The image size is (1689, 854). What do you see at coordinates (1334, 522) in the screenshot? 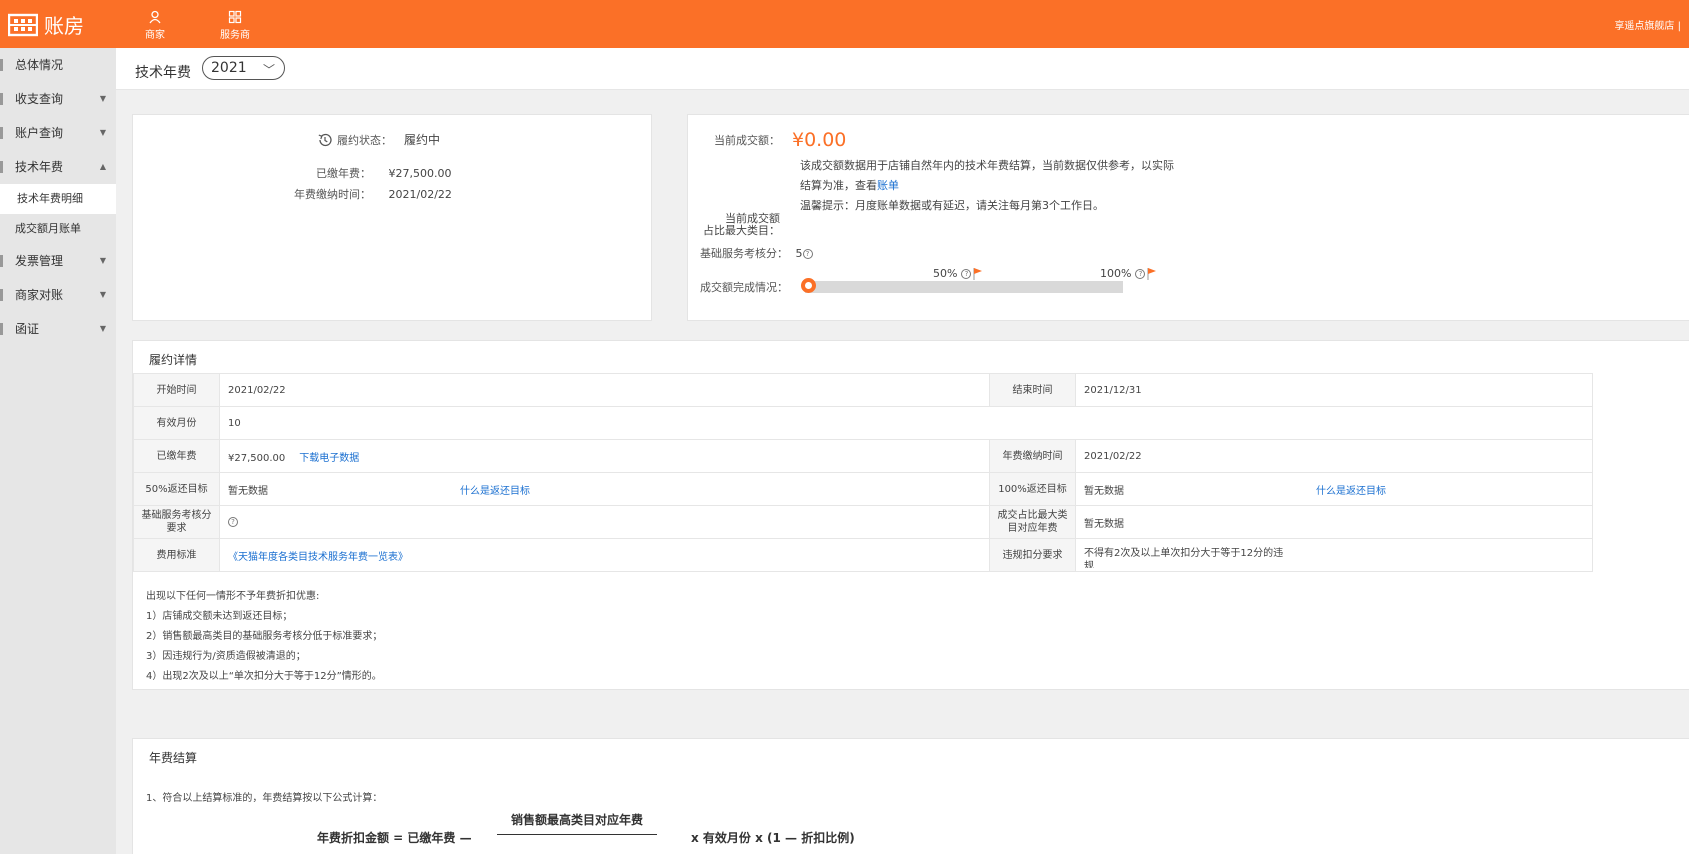
I see `max-cat-value: 暂无数据` at bounding box center [1334, 522].